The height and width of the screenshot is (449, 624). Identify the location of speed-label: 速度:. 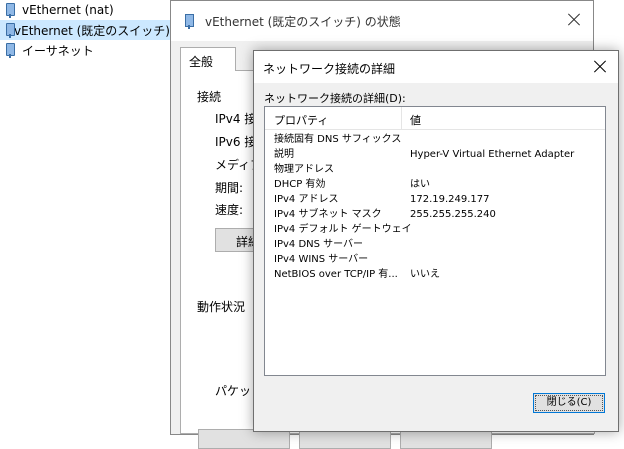
(229, 210).